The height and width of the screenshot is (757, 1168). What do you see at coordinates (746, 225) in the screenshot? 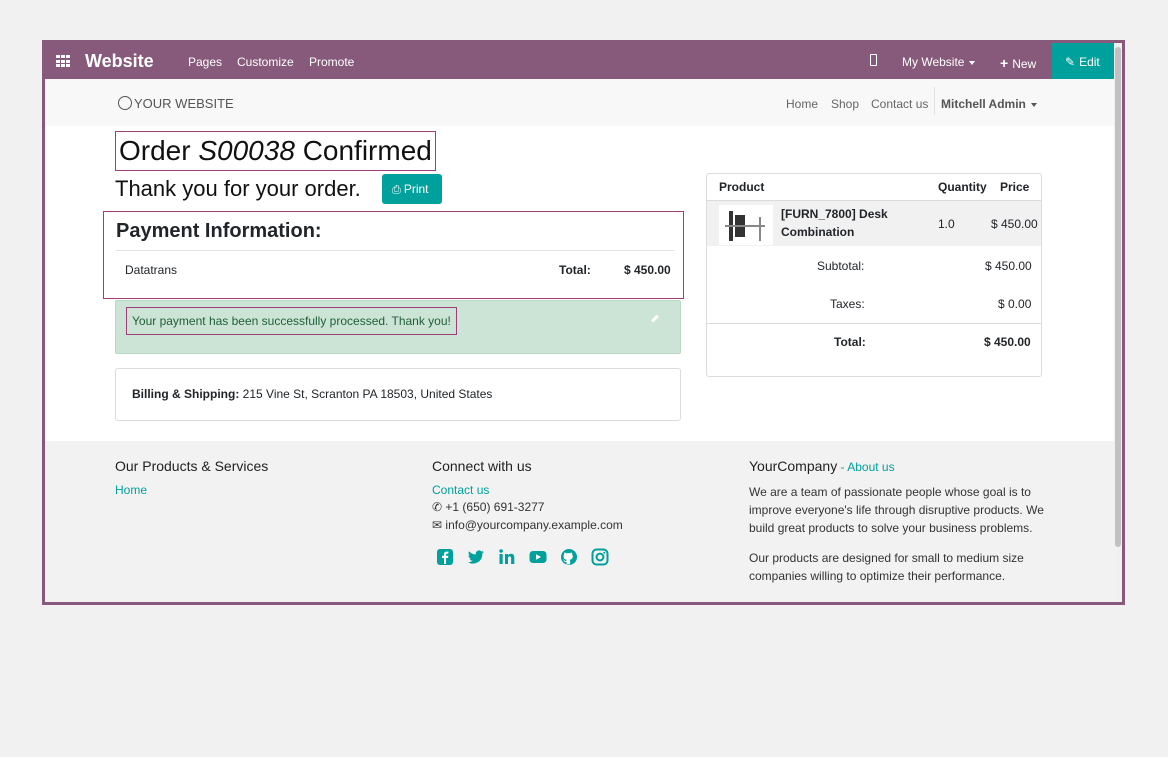
I see `product-image` at bounding box center [746, 225].